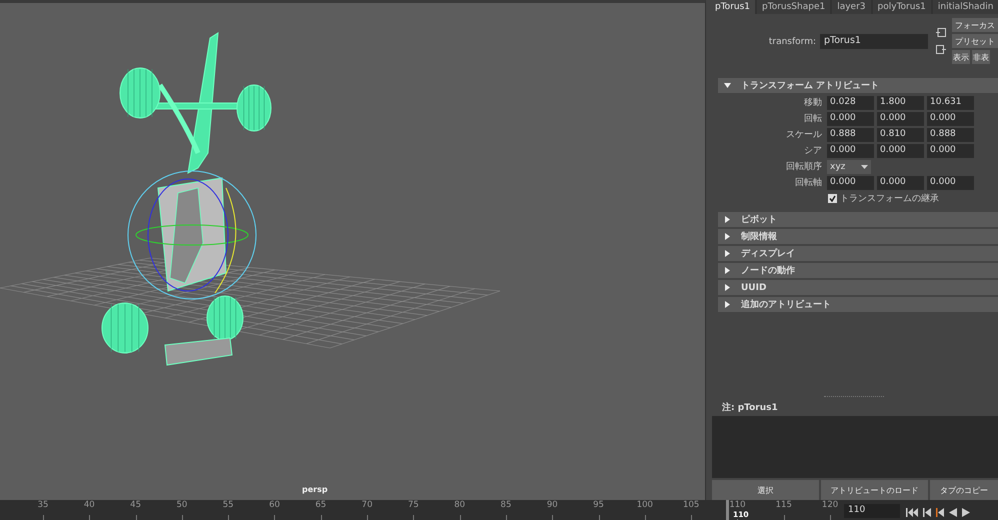 The image size is (998, 520). What do you see at coordinates (858, 236) in the screenshot?
I see `section-header: 制限情報` at bounding box center [858, 236].